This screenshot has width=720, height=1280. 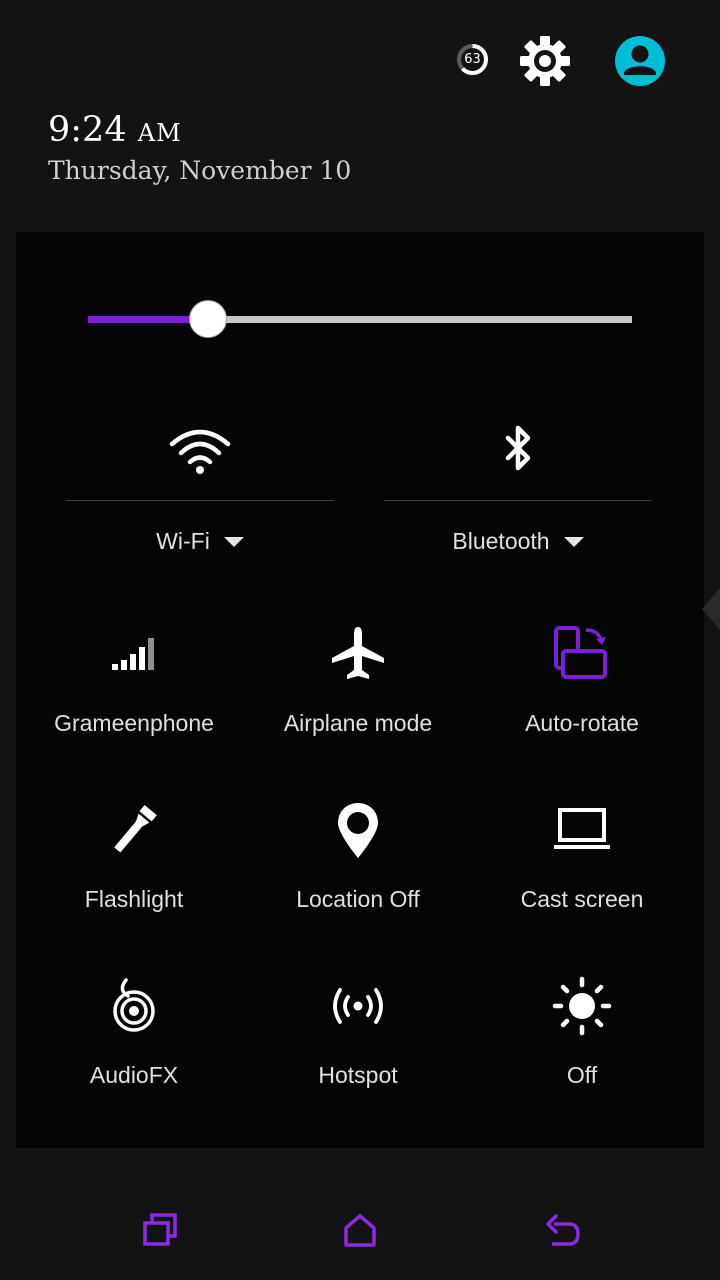 I want to click on battery-level: 63, so click(x=472, y=59).